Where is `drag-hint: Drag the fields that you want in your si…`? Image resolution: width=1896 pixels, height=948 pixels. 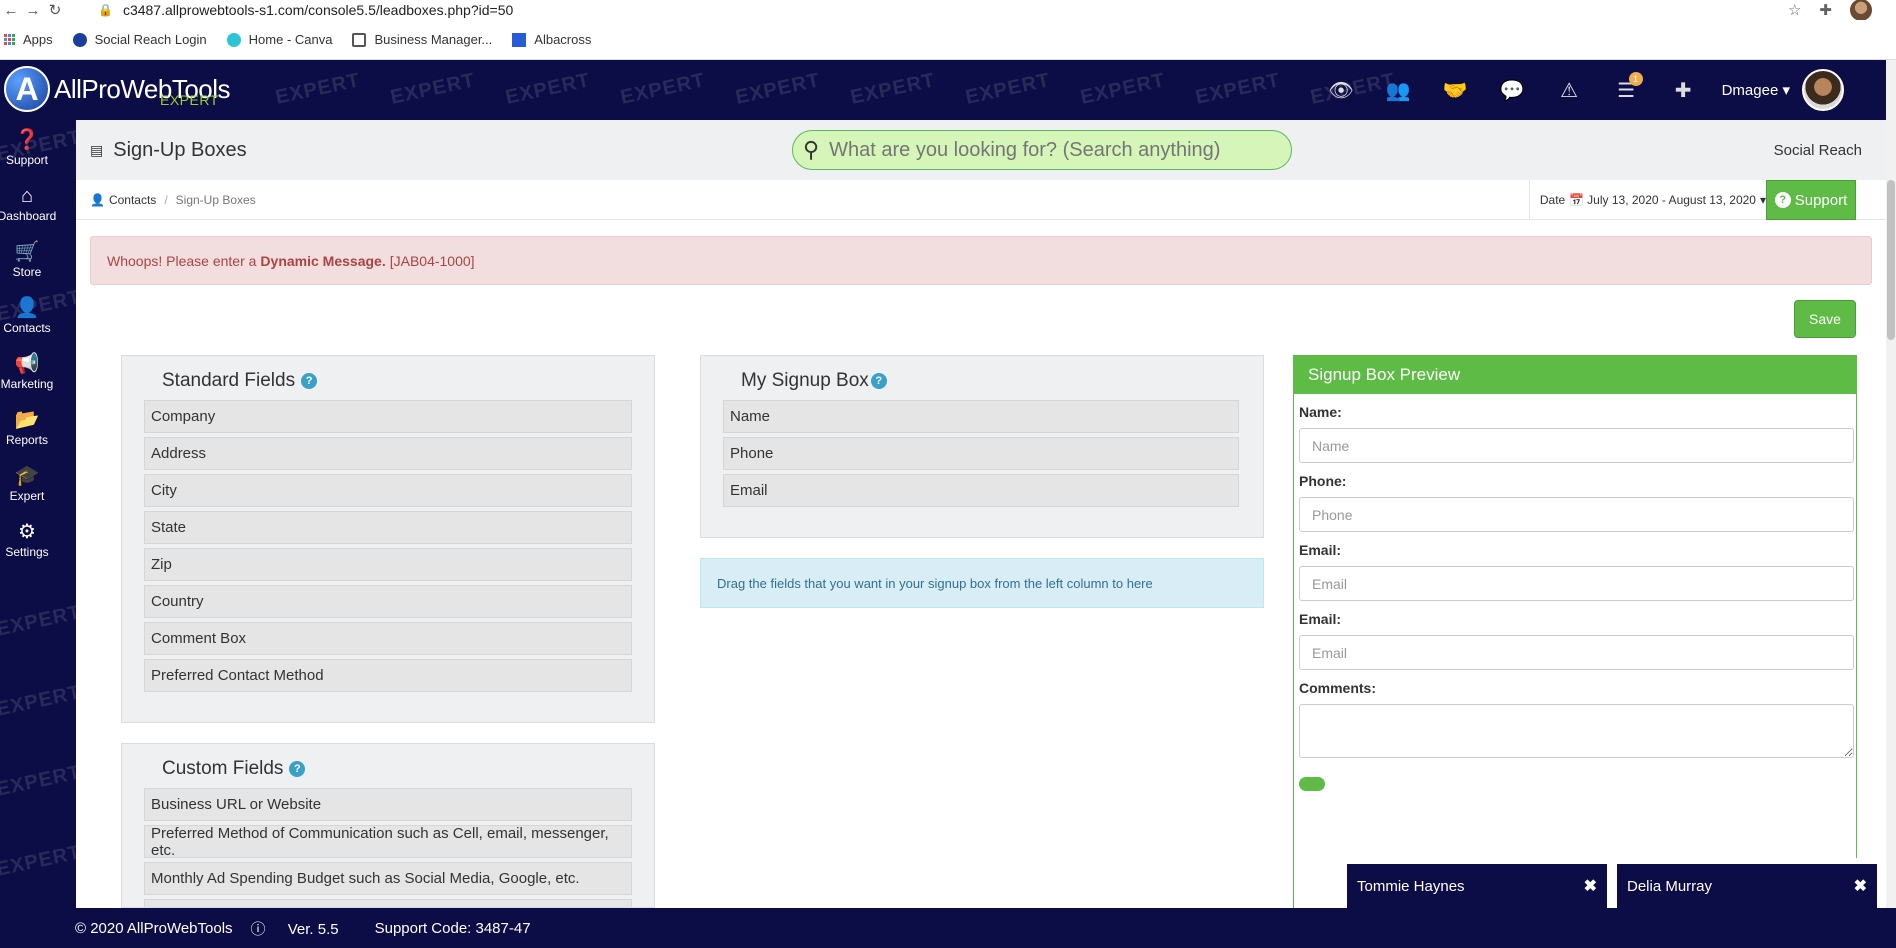
drag-hint: Drag the fields that you want in your si… is located at coordinates (982, 583).